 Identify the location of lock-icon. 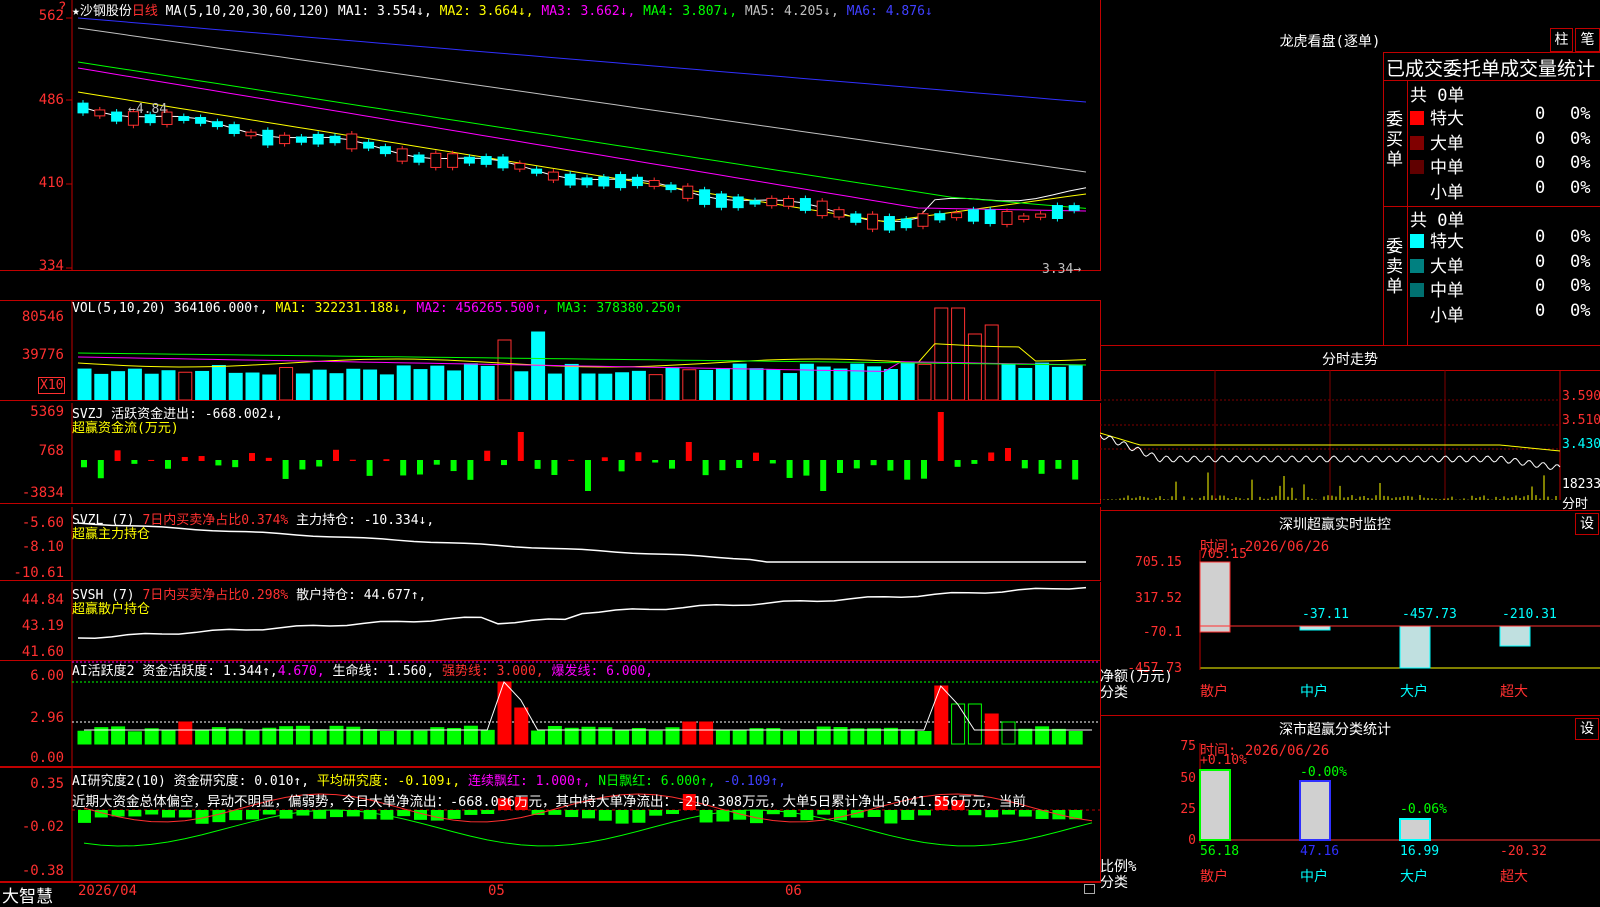
(1089, 889).